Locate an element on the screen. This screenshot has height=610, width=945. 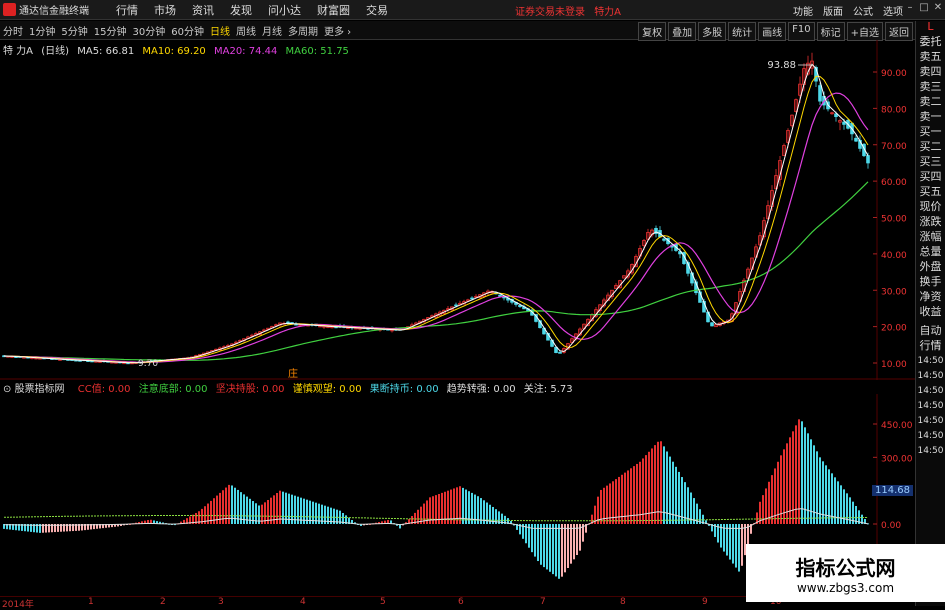
add-favorite-button: +自选 is located at coordinates (864, 31).